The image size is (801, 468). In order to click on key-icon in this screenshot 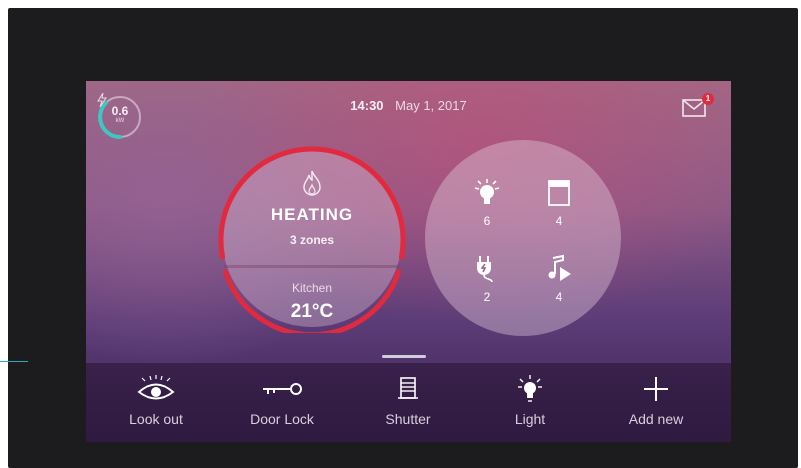, I will do `click(282, 389)`.